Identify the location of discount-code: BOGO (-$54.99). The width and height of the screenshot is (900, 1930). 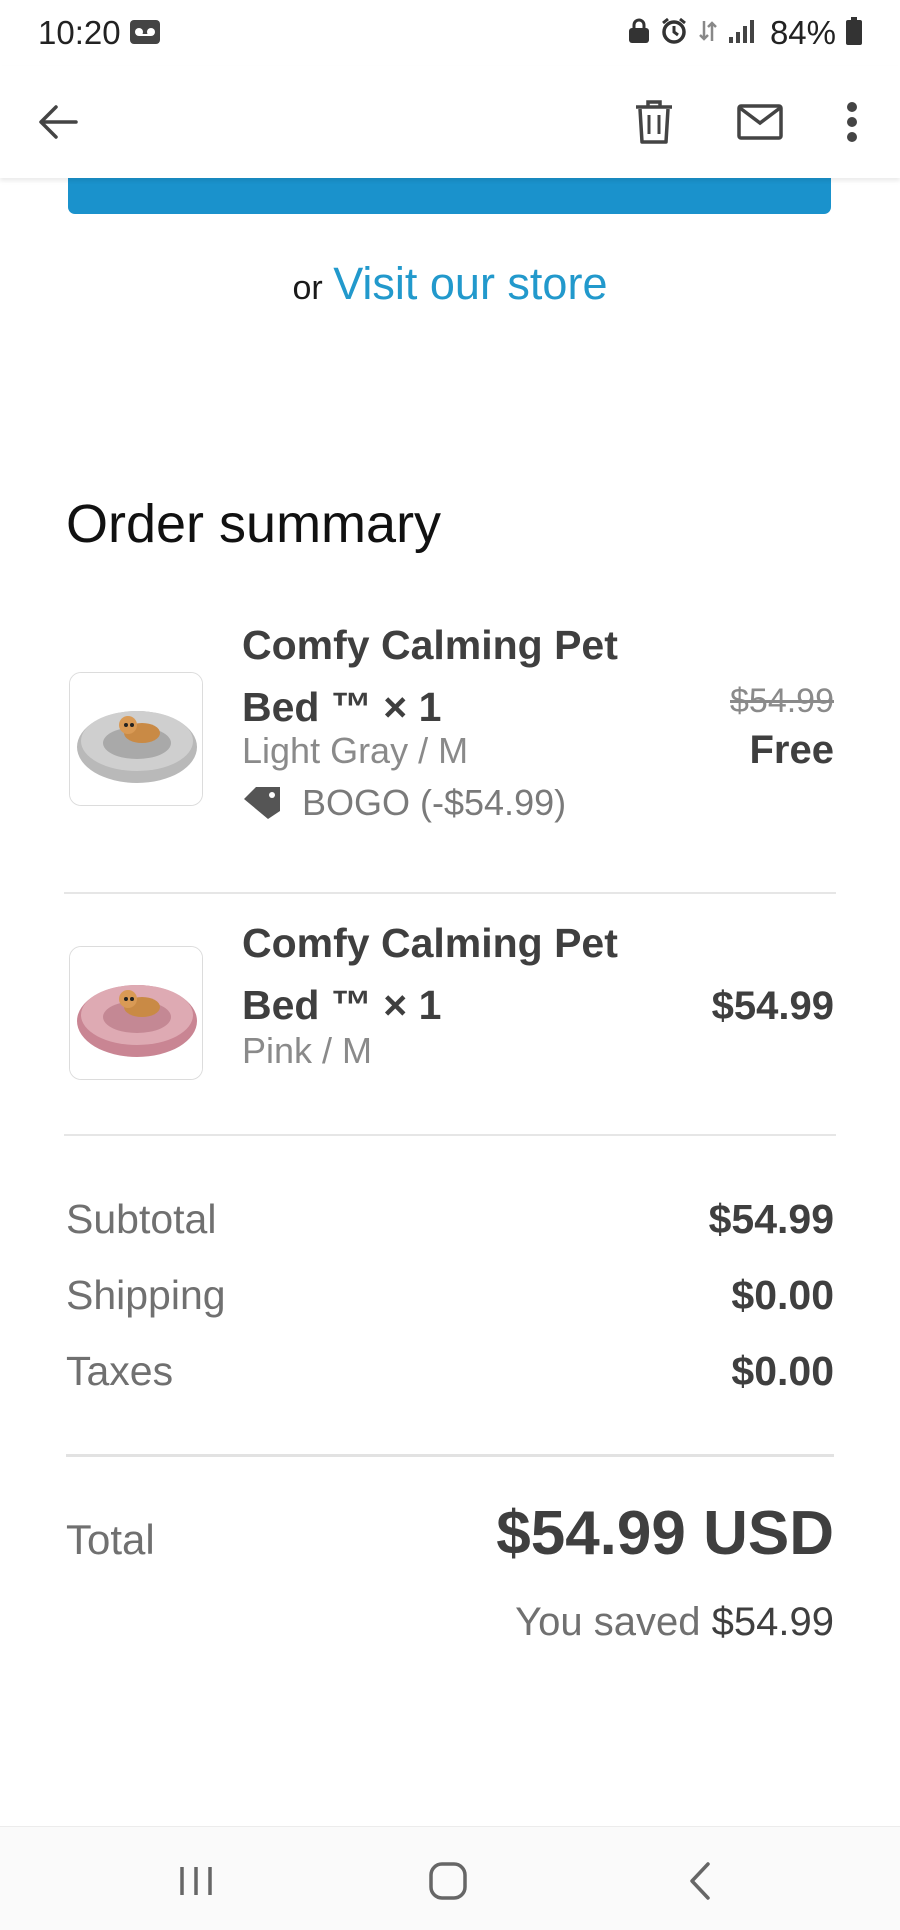
(434, 802).